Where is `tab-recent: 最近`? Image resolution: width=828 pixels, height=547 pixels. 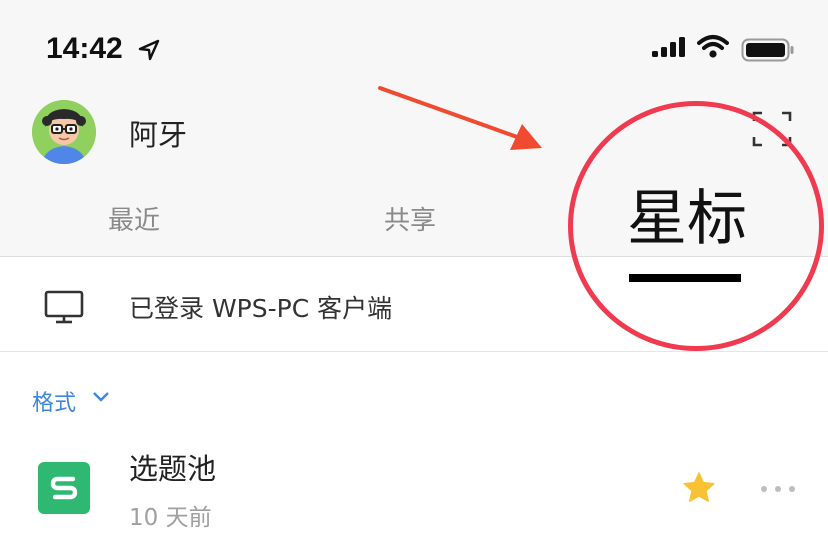 tab-recent: 最近 is located at coordinates (134, 218).